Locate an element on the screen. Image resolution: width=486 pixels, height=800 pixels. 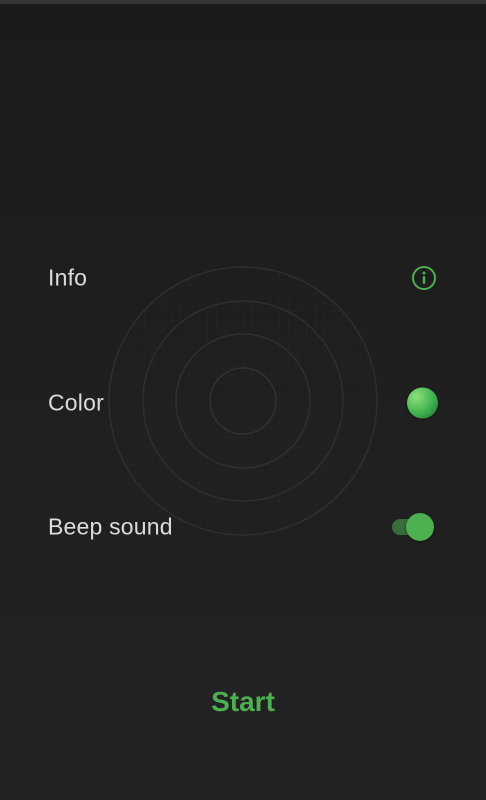
beep-sound-toggle is located at coordinates (413, 527).